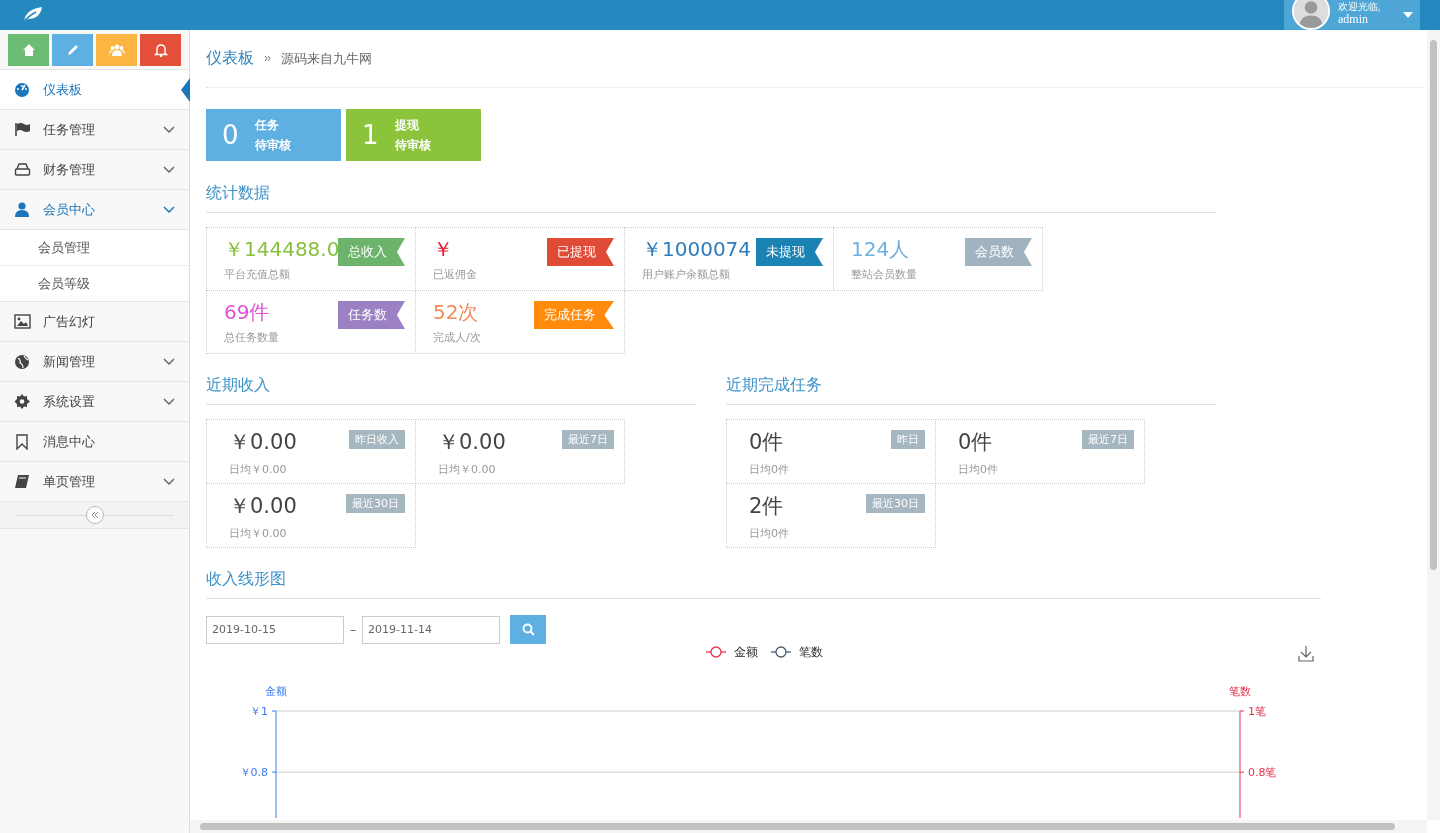 The height and width of the screenshot is (833, 1440). What do you see at coordinates (731, 652) in the screenshot?
I see `legend-item: 金额` at bounding box center [731, 652].